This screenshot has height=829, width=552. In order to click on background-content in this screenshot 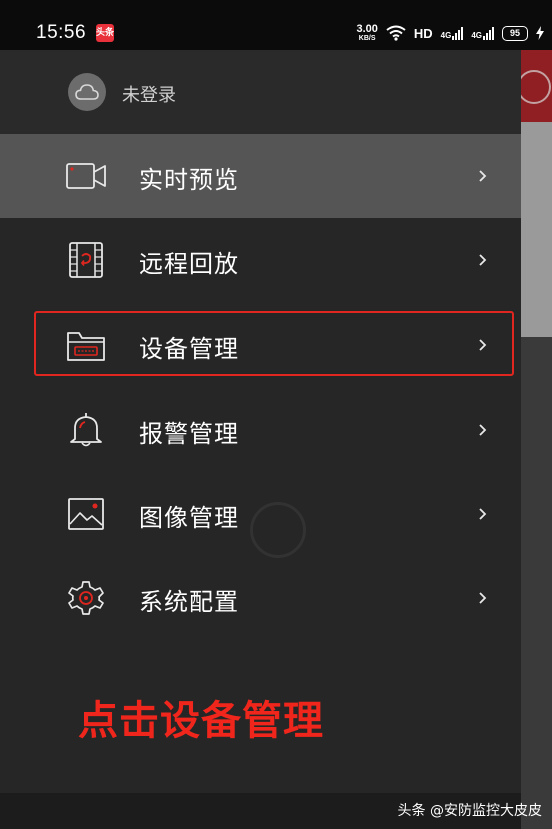, I will do `click(536, 583)`.